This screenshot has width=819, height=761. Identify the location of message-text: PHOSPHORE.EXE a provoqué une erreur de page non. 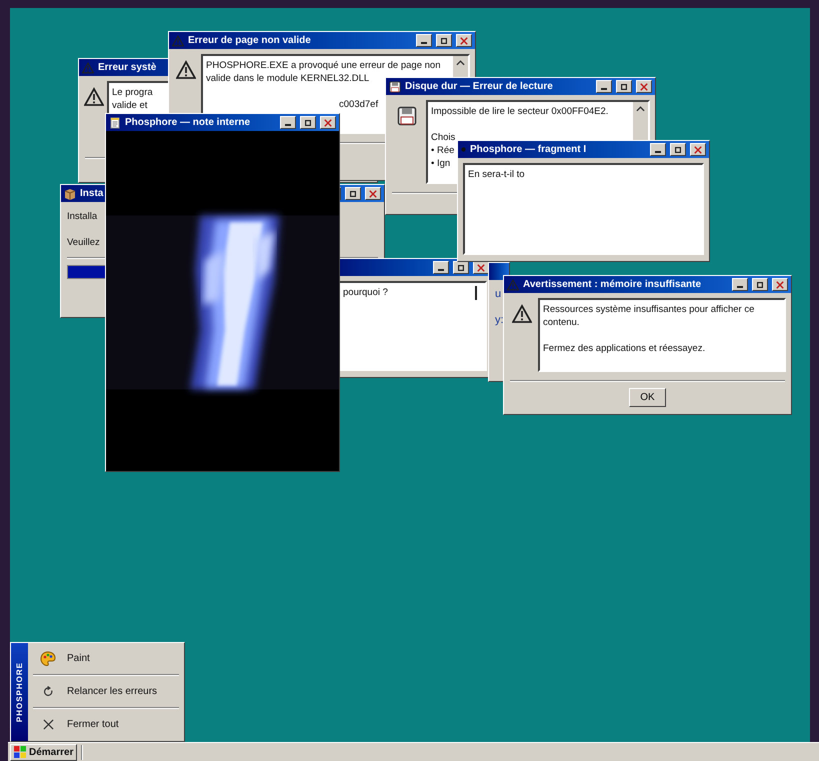
(323, 65).